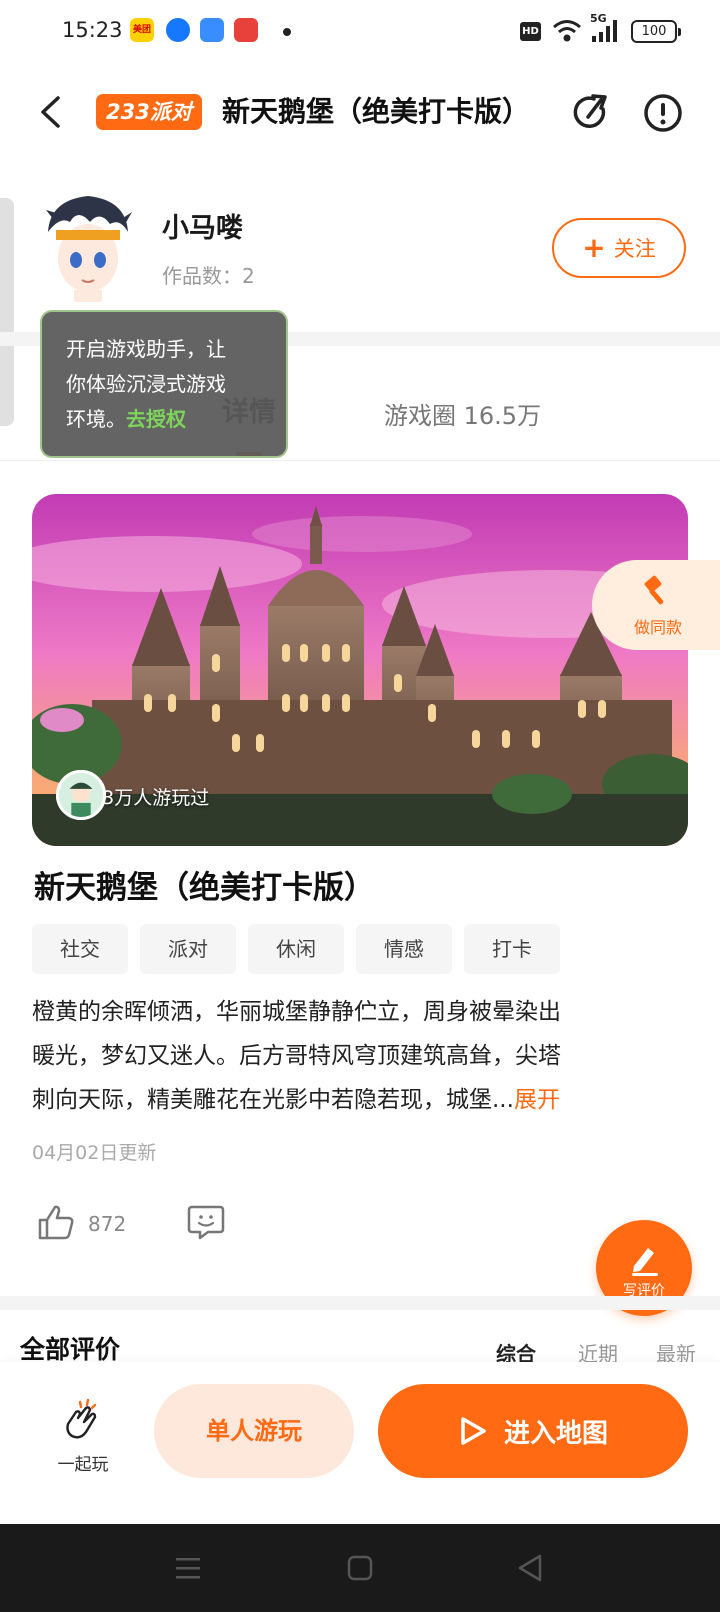 This screenshot has height=1612, width=720. What do you see at coordinates (204, 888) in the screenshot?
I see `game-title: 新天鹅堡（绝美打卡版）` at bounding box center [204, 888].